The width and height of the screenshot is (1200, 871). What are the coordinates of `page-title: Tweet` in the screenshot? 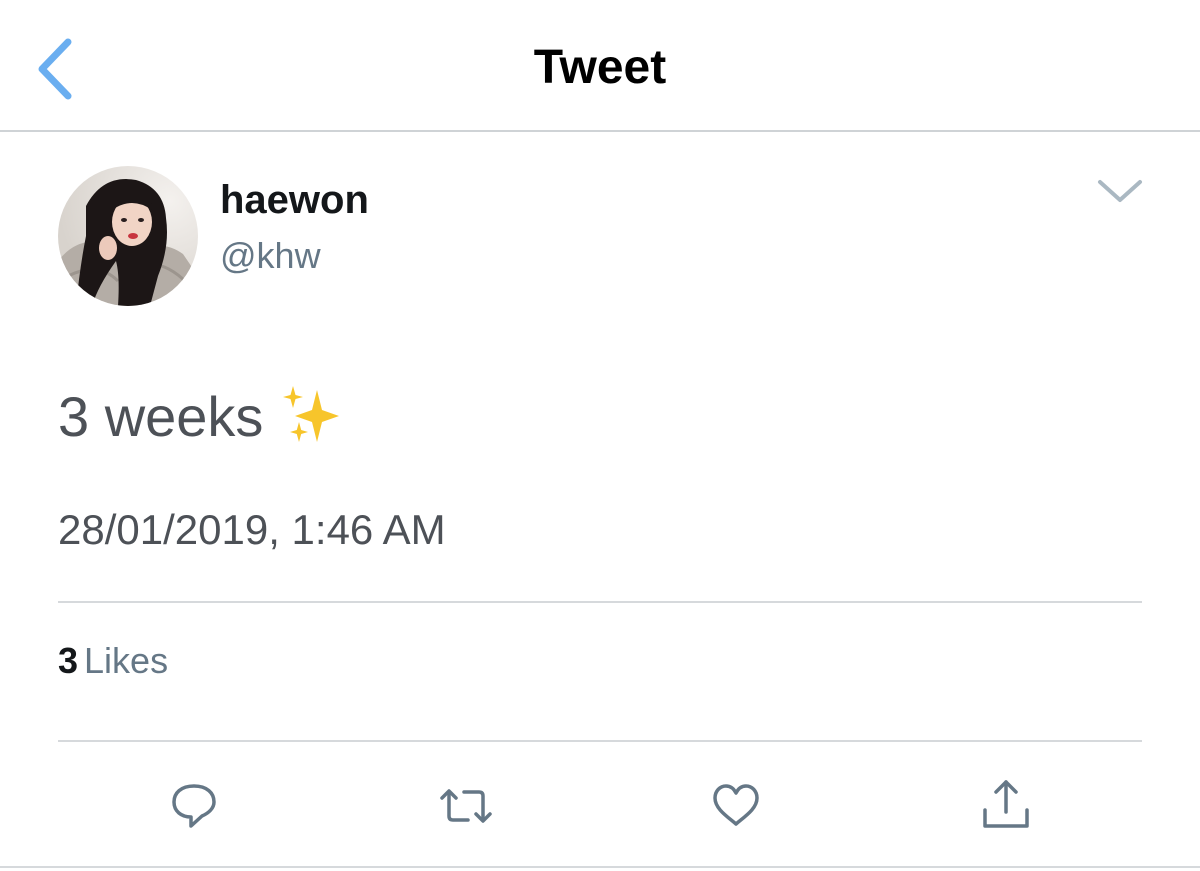 It's located at (600, 67).